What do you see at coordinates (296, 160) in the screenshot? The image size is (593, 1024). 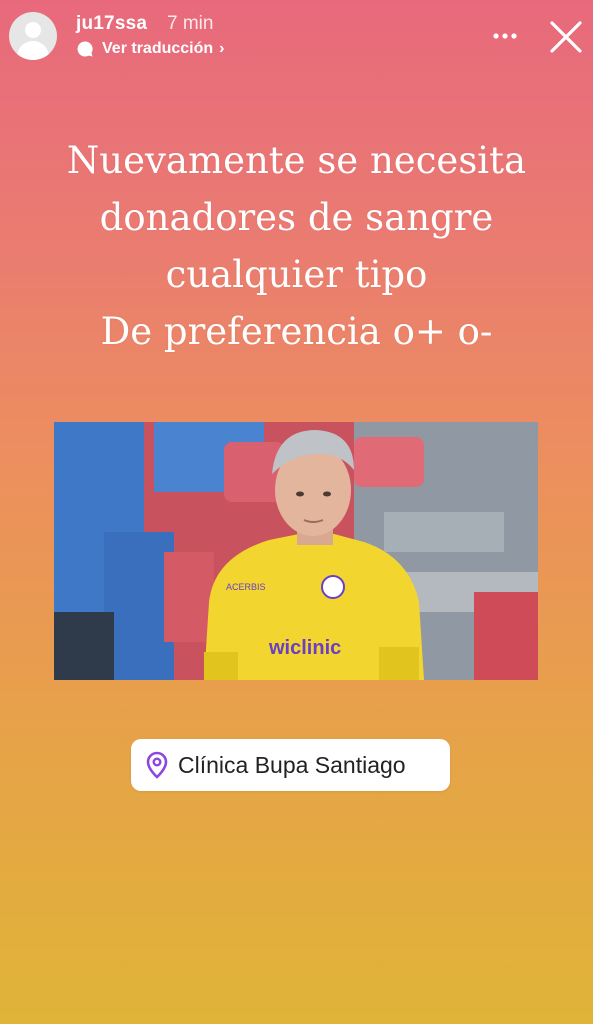 I see `headline-line: Nuevamente se necesita` at bounding box center [296, 160].